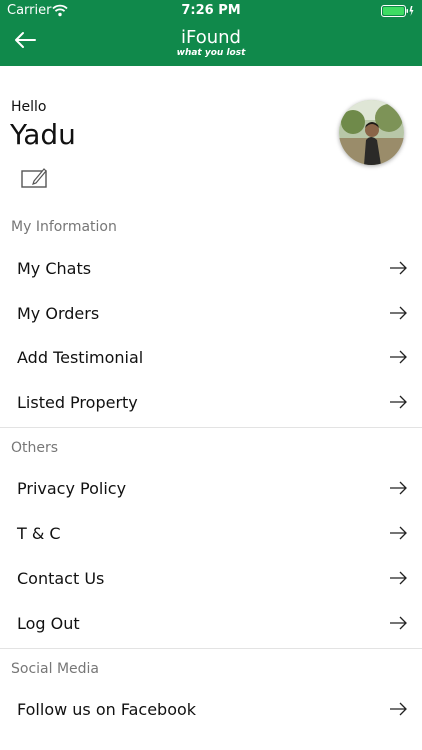 Image resolution: width=422 pixels, height=750 pixels. Describe the element at coordinates (211, 490) in the screenshot. I see `menu-item-privacy-policy: Privacy Policy` at that location.